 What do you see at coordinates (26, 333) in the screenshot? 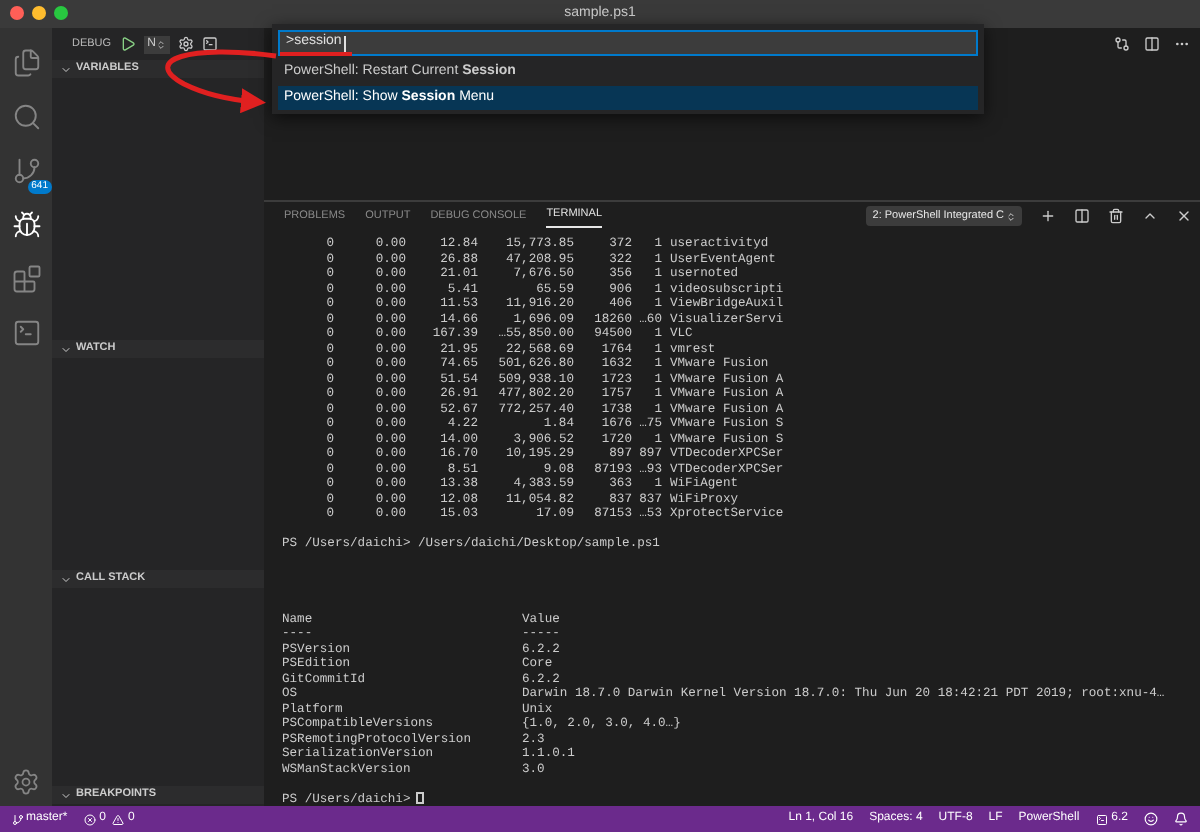
I see `powershell-icon` at bounding box center [26, 333].